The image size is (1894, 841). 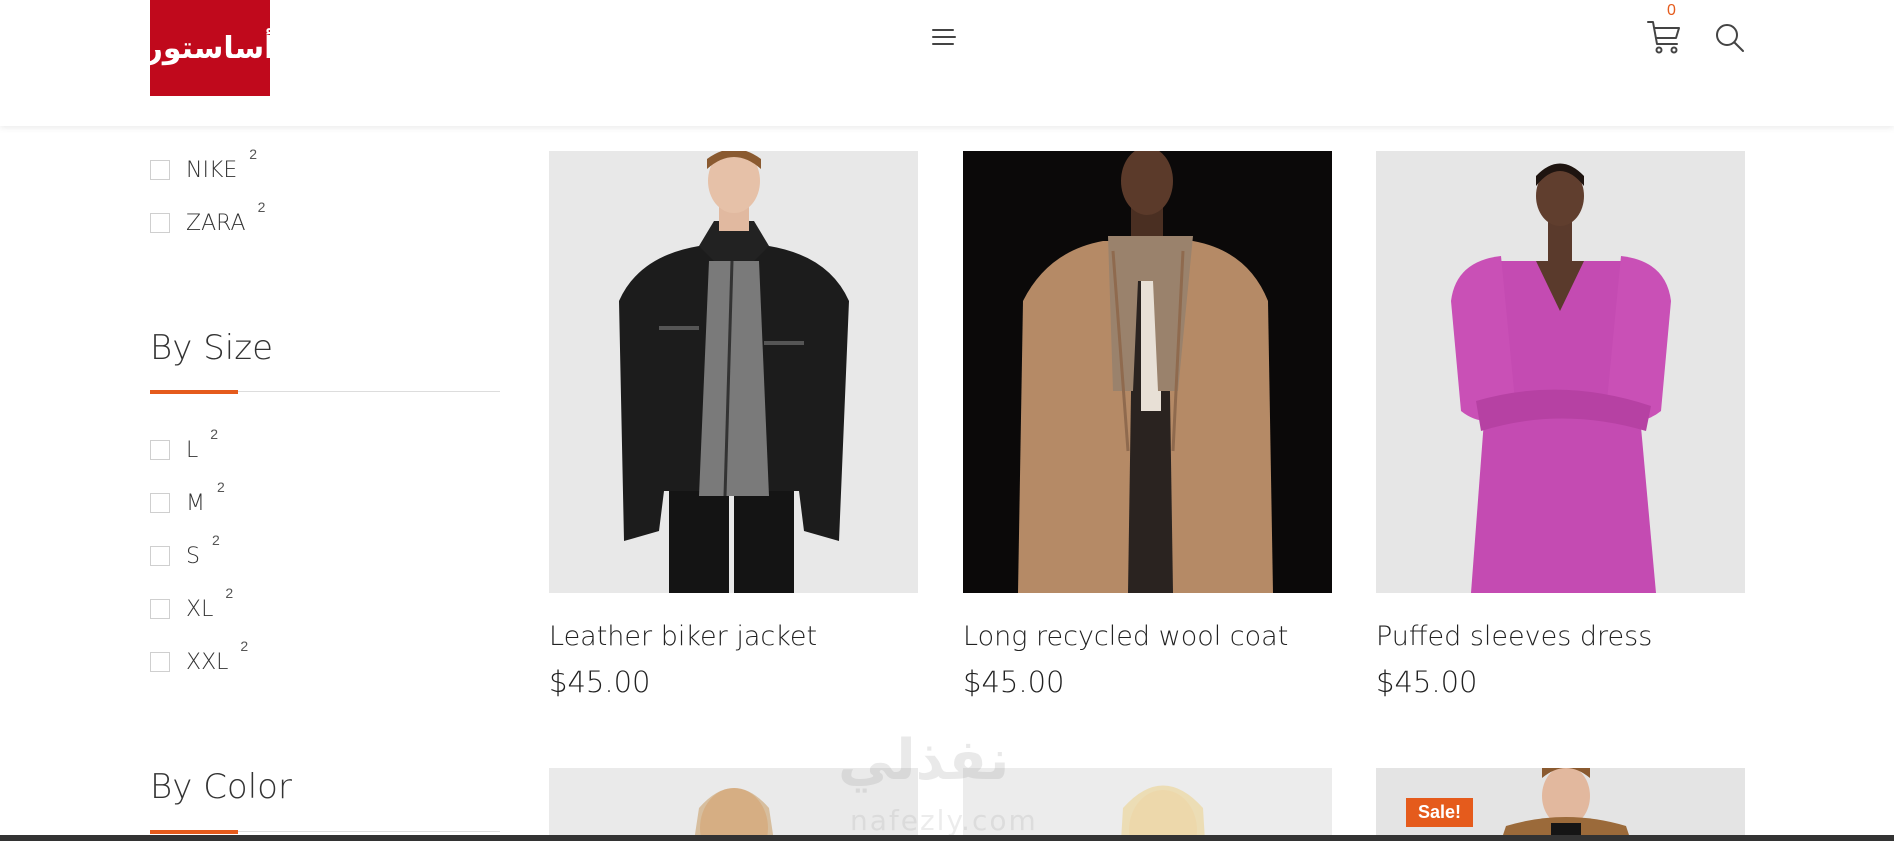 I want to click on filter-brand-zara: ZARA 2, so click(x=207, y=218).